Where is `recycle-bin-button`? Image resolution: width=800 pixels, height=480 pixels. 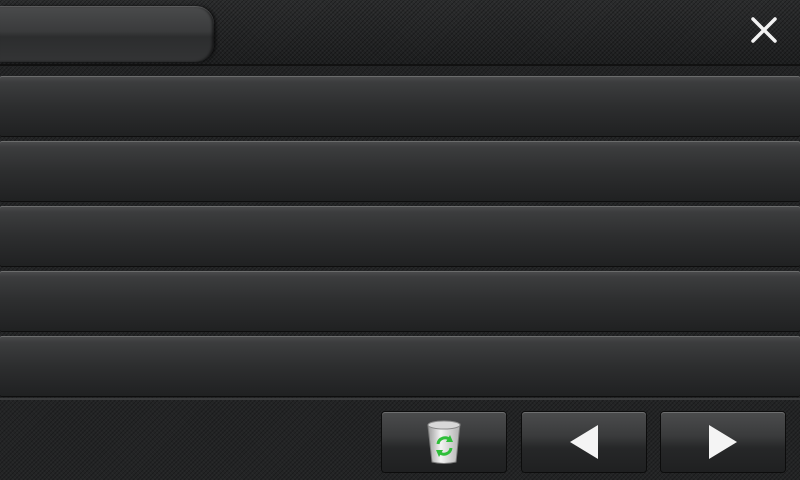
recycle-bin-button is located at coordinates (444, 442).